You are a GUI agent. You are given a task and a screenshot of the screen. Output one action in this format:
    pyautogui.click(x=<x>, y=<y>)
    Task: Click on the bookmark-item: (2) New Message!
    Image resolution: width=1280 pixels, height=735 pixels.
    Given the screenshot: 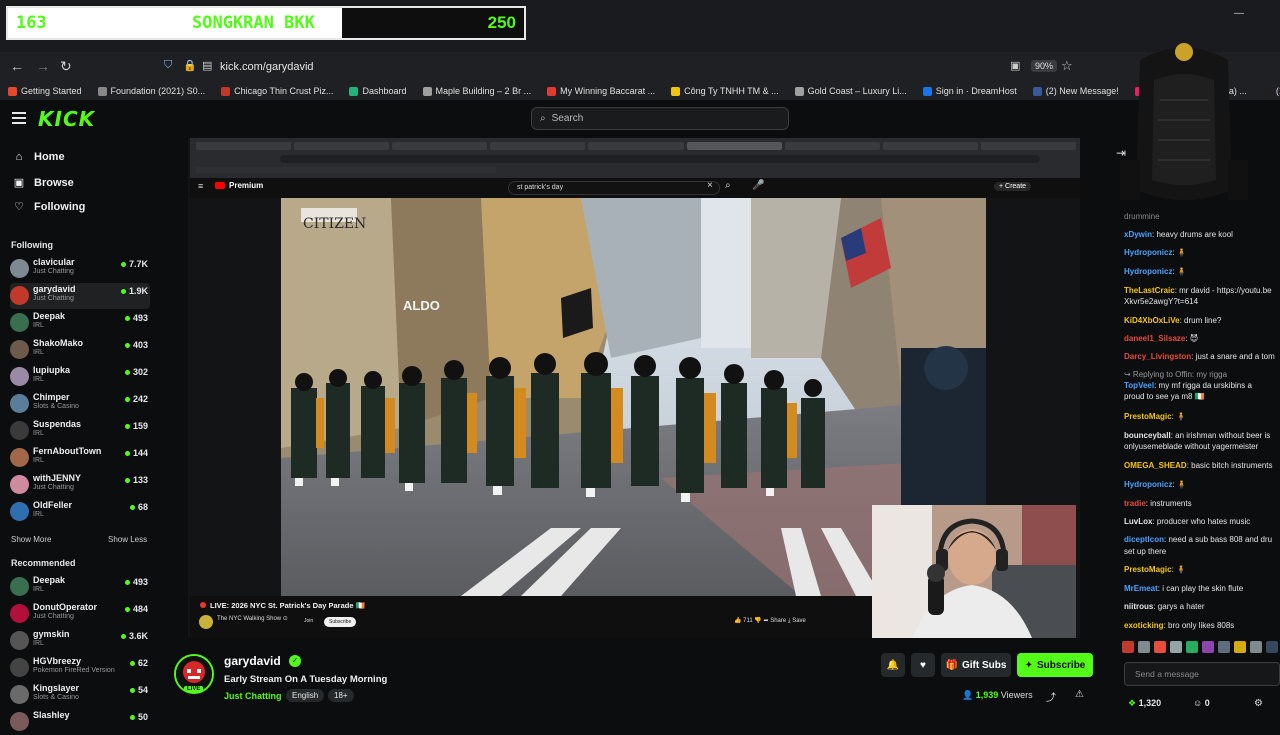 What is the action you would take?
    pyautogui.click(x=1075, y=91)
    